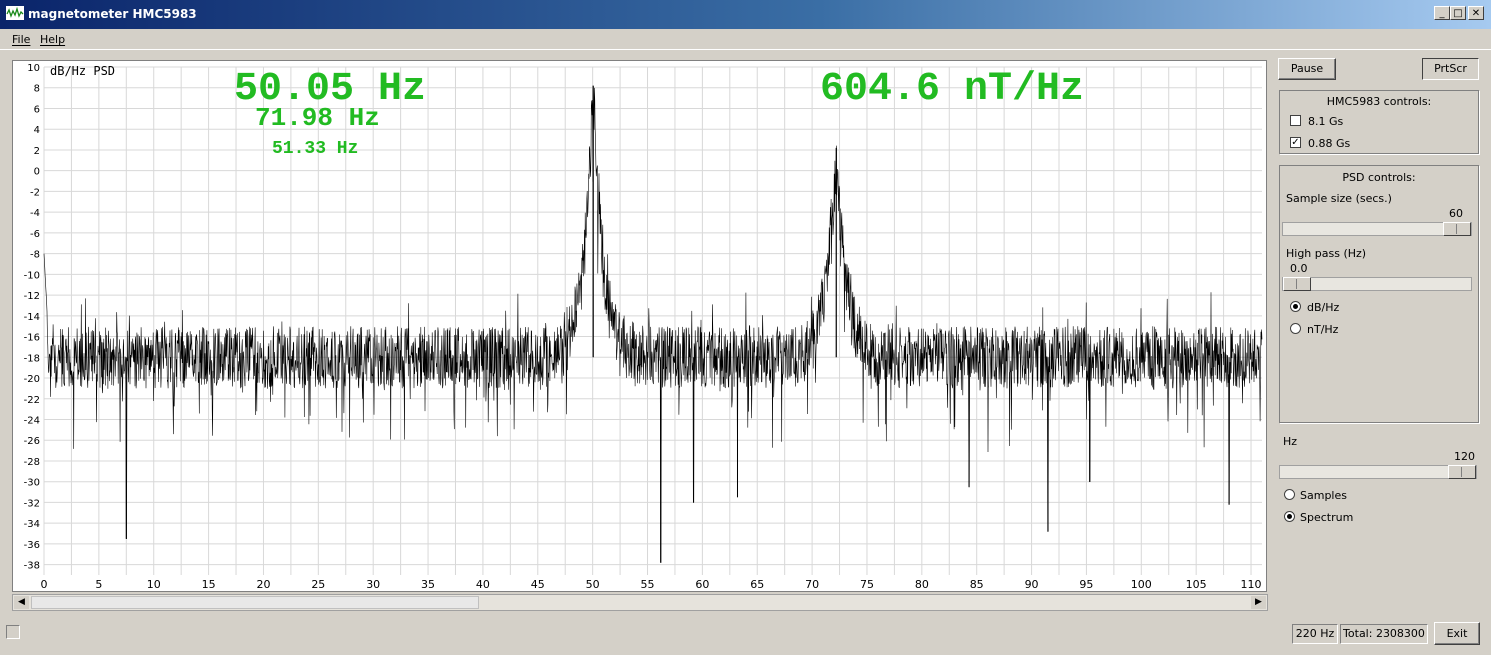  What do you see at coordinates (1323, 307) in the screenshot?
I see `dbhz-label: dB/Hz` at bounding box center [1323, 307].